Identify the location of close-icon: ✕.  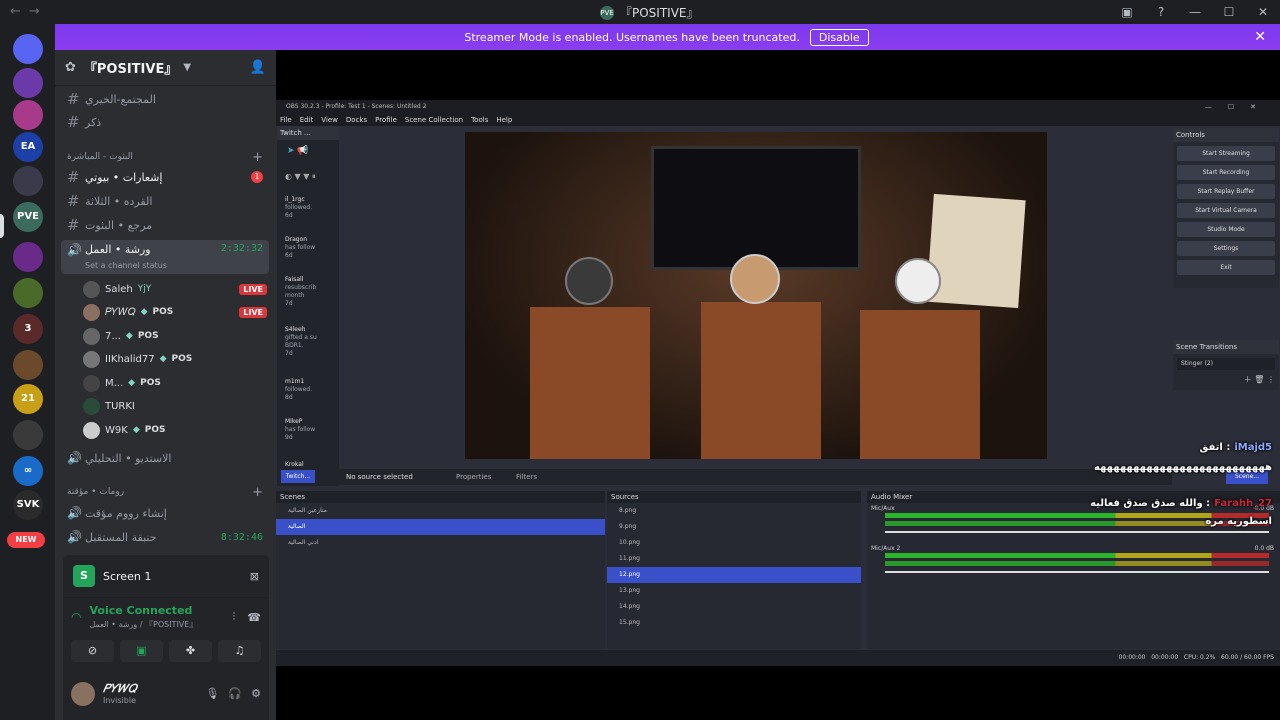
(1260, 37).